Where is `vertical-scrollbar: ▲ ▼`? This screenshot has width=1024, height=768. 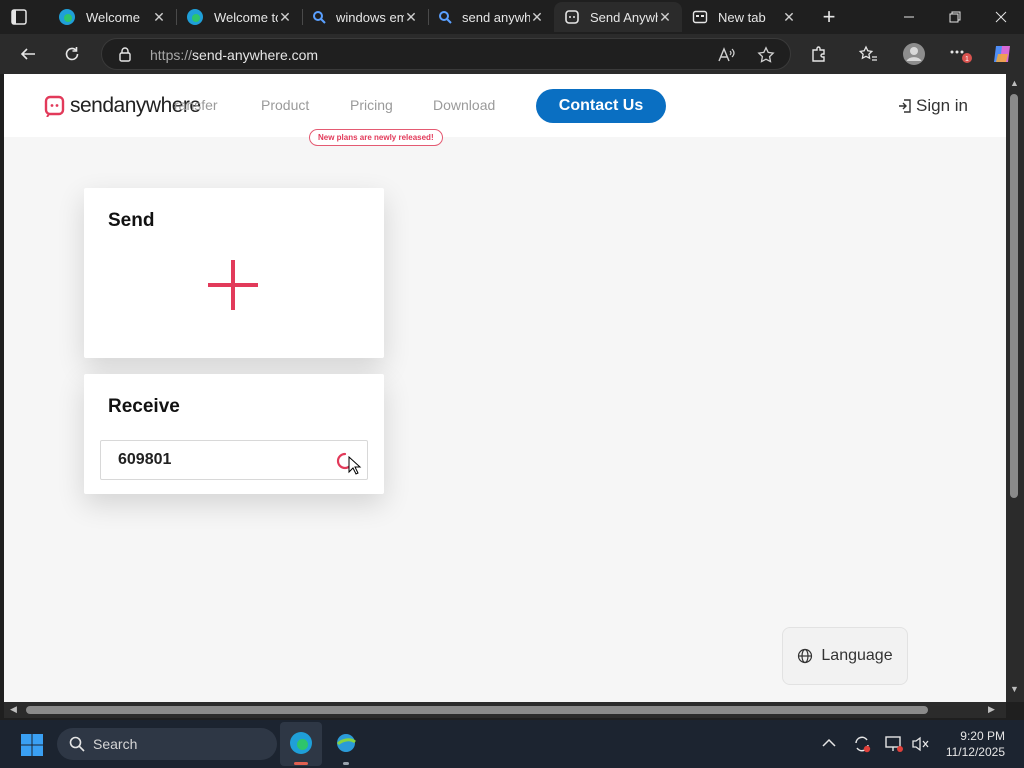
vertical-scrollbar: ▲ ▼ is located at coordinates (1015, 388).